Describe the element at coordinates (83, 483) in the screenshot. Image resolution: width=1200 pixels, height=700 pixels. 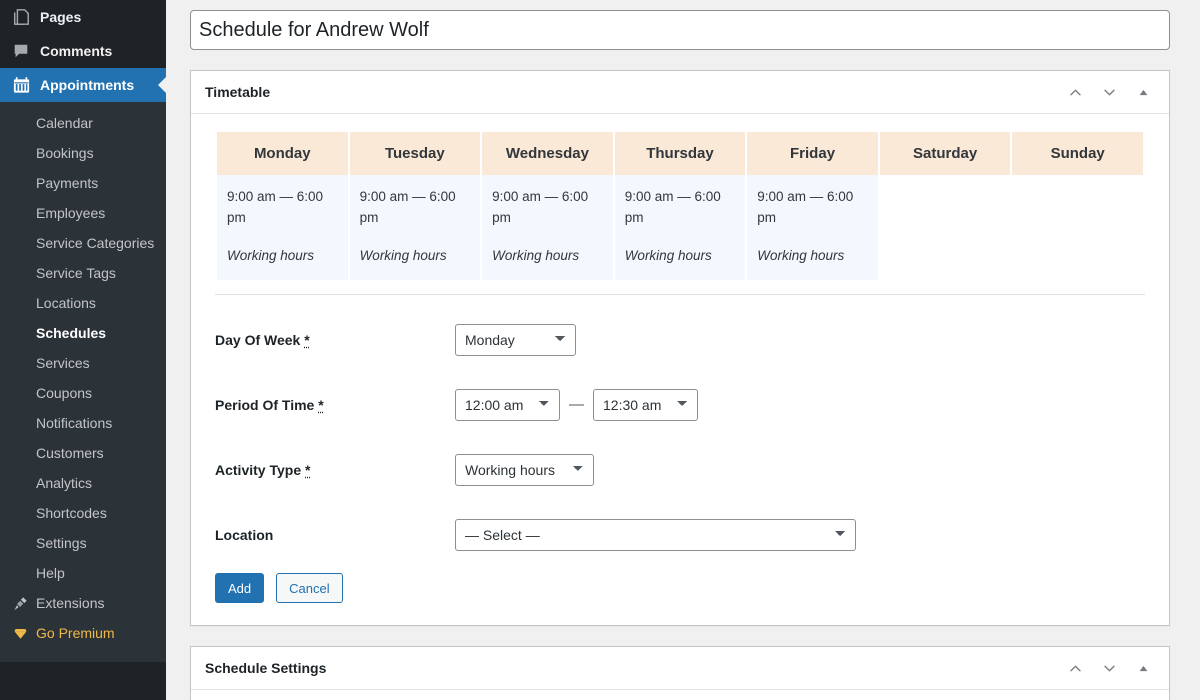
I see `sidebar-item-analytics: Analytics` at that location.